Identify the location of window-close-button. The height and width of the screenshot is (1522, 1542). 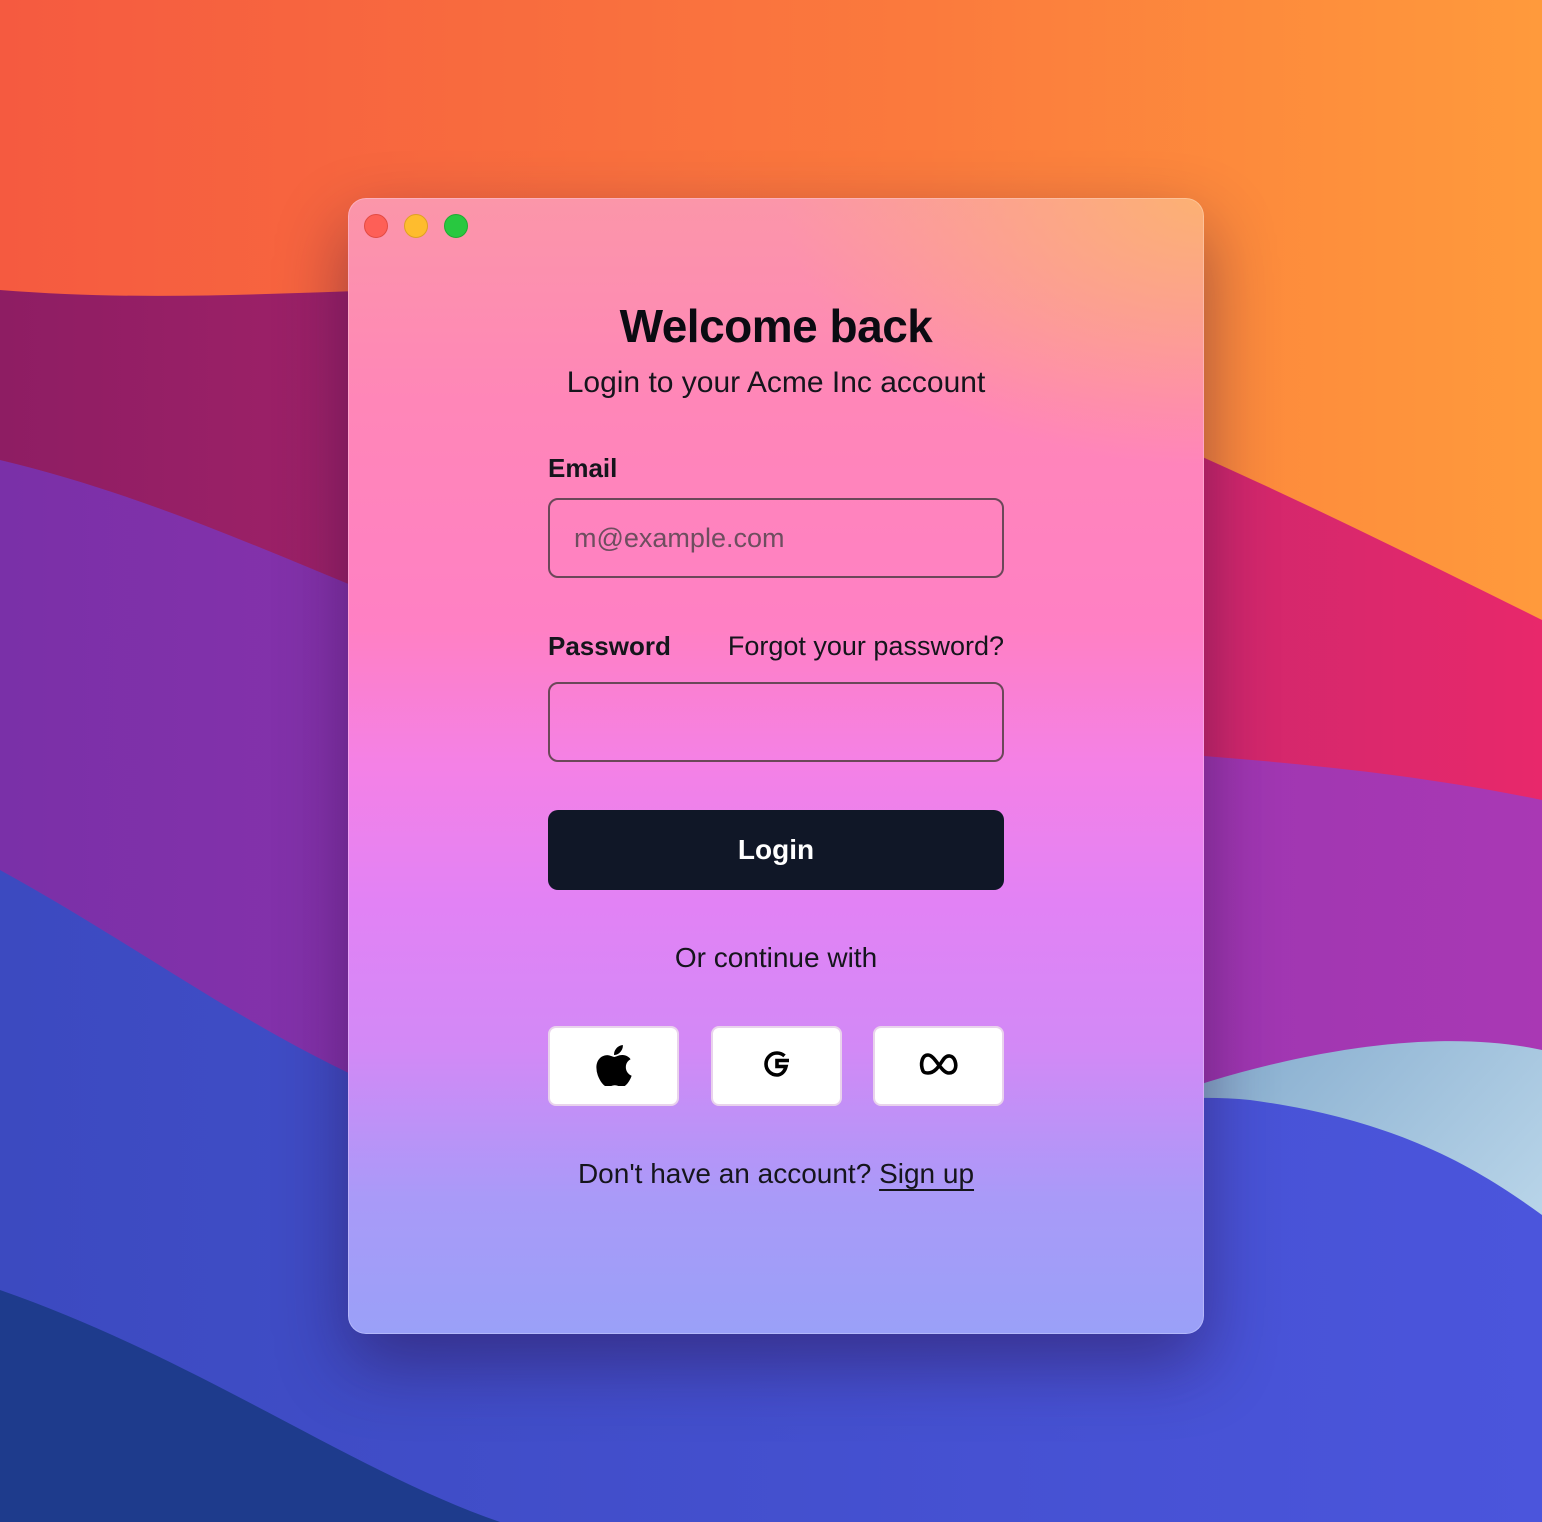
(376, 226).